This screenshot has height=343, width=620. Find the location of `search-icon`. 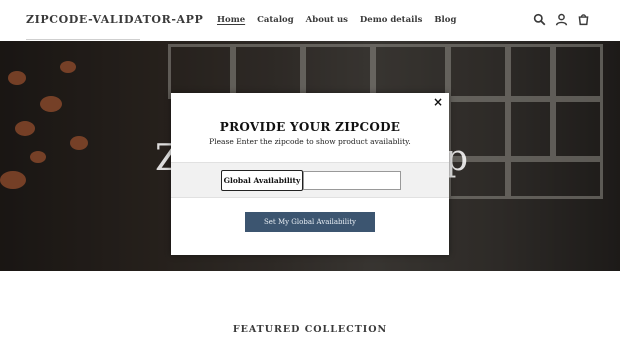

search-icon is located at coordinates (539, 19).